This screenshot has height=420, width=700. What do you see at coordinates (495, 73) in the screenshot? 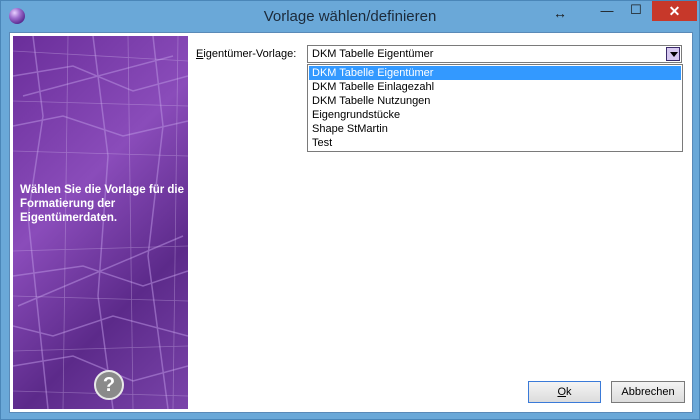
I see `dropdown-option: DKM Tabelle Eigentümer` at bounding box center [495, 73].